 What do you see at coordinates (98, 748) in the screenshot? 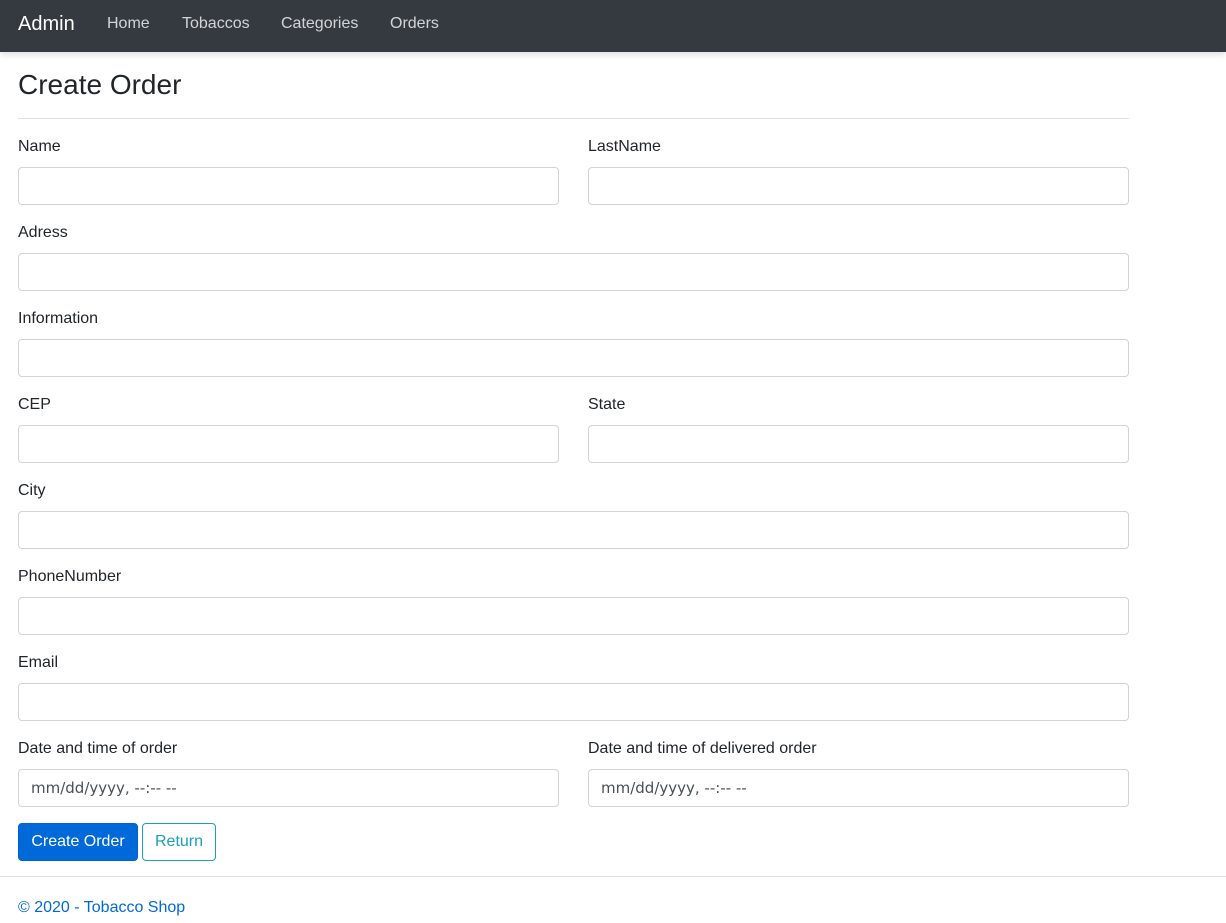
I see `order-datetime-label: Date and time of order` at bounding box center [98, 748].